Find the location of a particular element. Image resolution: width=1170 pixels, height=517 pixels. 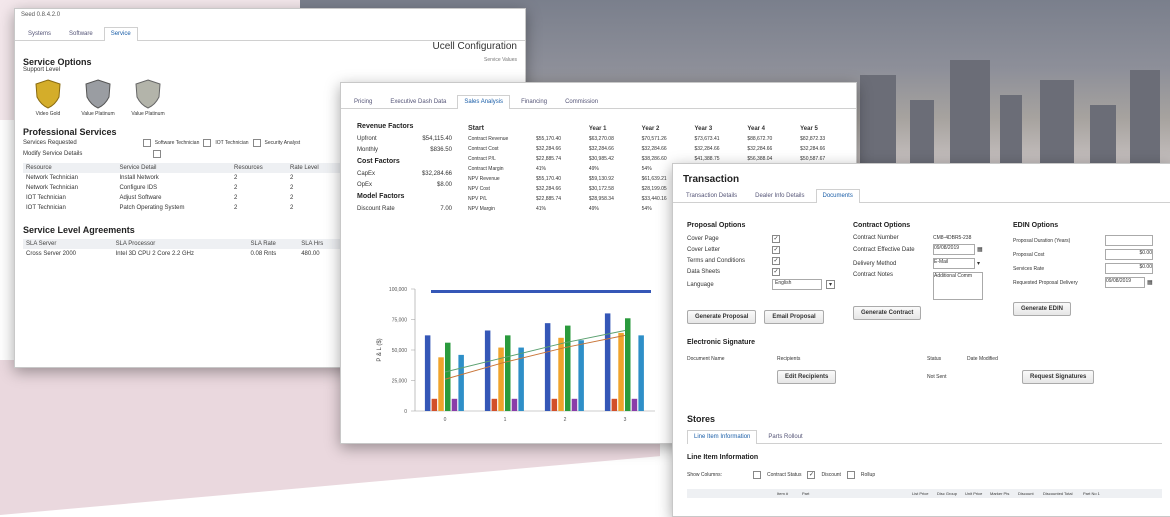

contract-options-title: Contract Options is located at coordinates (882, 225).